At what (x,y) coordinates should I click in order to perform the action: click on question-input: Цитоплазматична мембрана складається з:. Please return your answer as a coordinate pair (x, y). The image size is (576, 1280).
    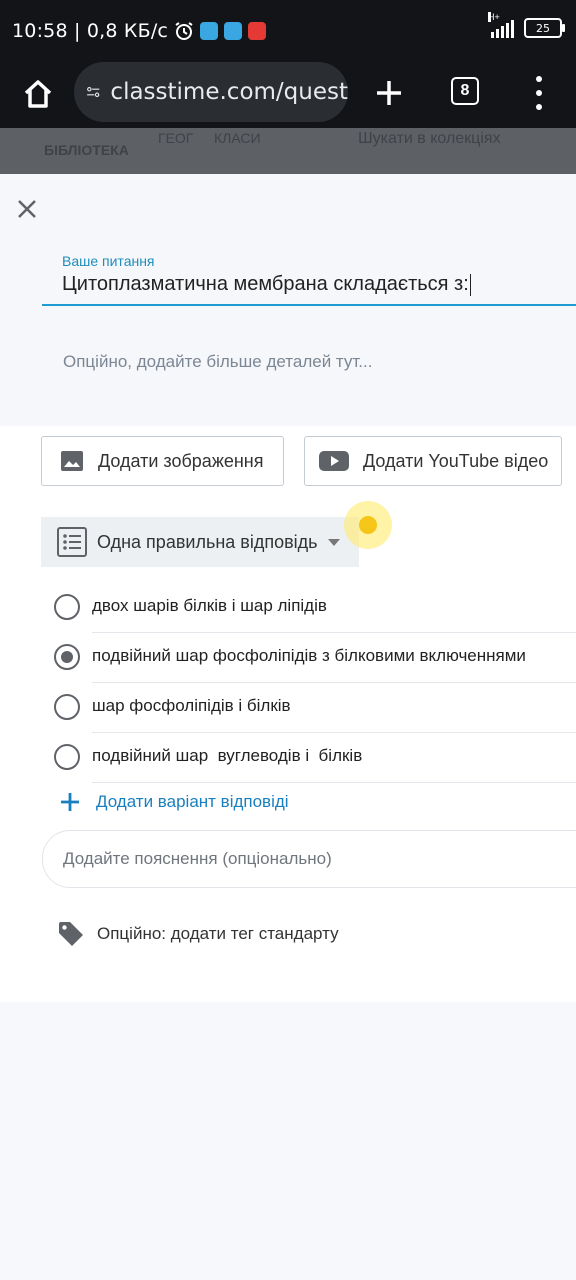
    Looking at the image, I should click on (309, 288).